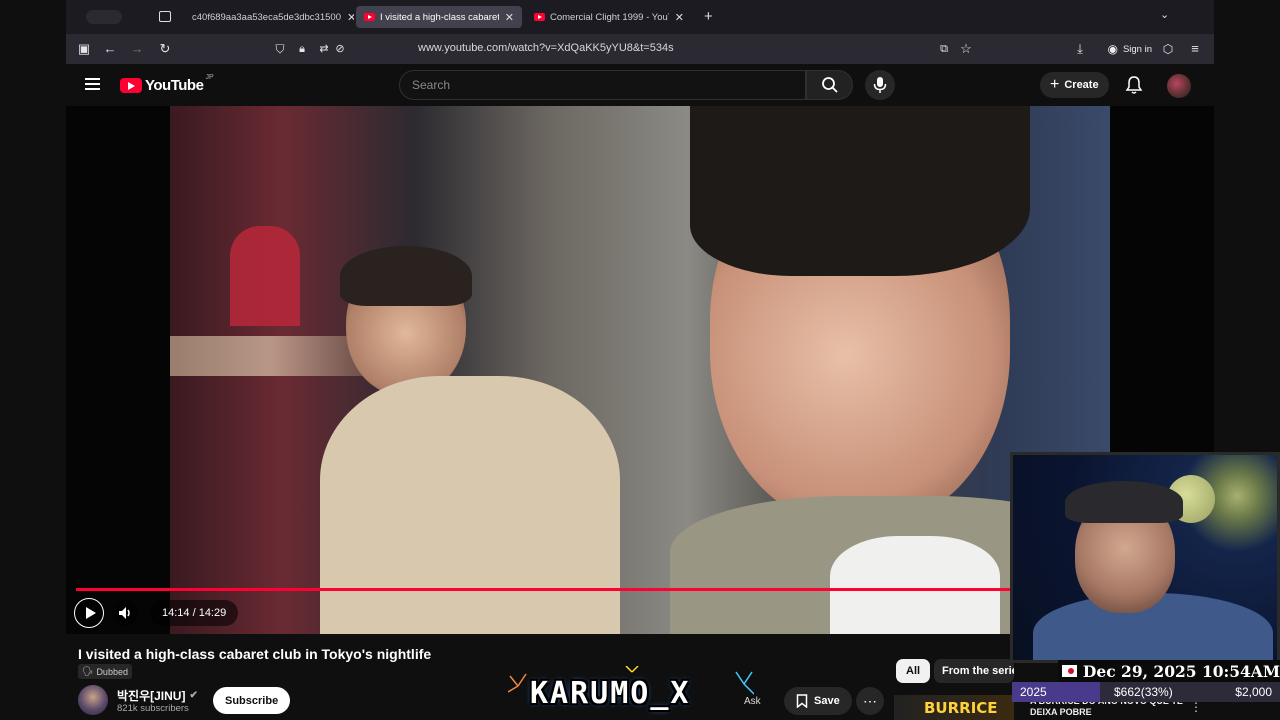 Image resolution: width=1280 pixels, height=720 pixels. Describe the element at coordinates (165, 49) in the screenshot. I see `reload-icon: ↻` at that location.